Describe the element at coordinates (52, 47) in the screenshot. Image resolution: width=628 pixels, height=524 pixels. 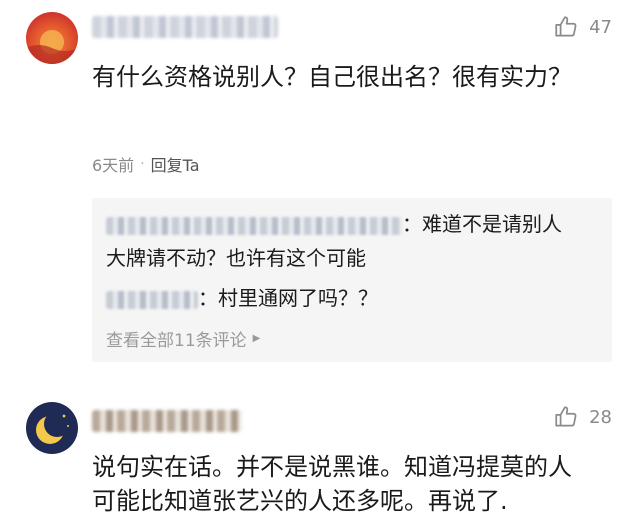
I see `sunset-avatar-image` at that location.